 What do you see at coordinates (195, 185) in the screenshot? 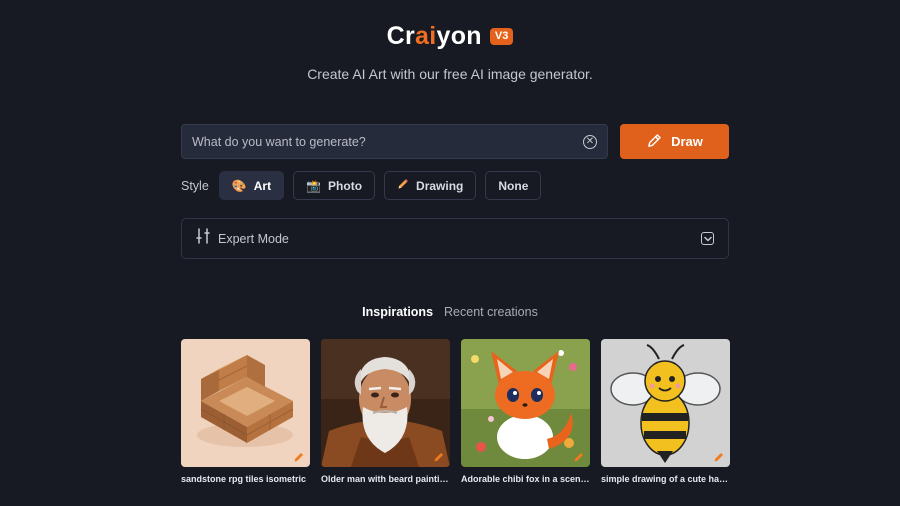
I see `style-label: Style` at bounding box center [195, 185].